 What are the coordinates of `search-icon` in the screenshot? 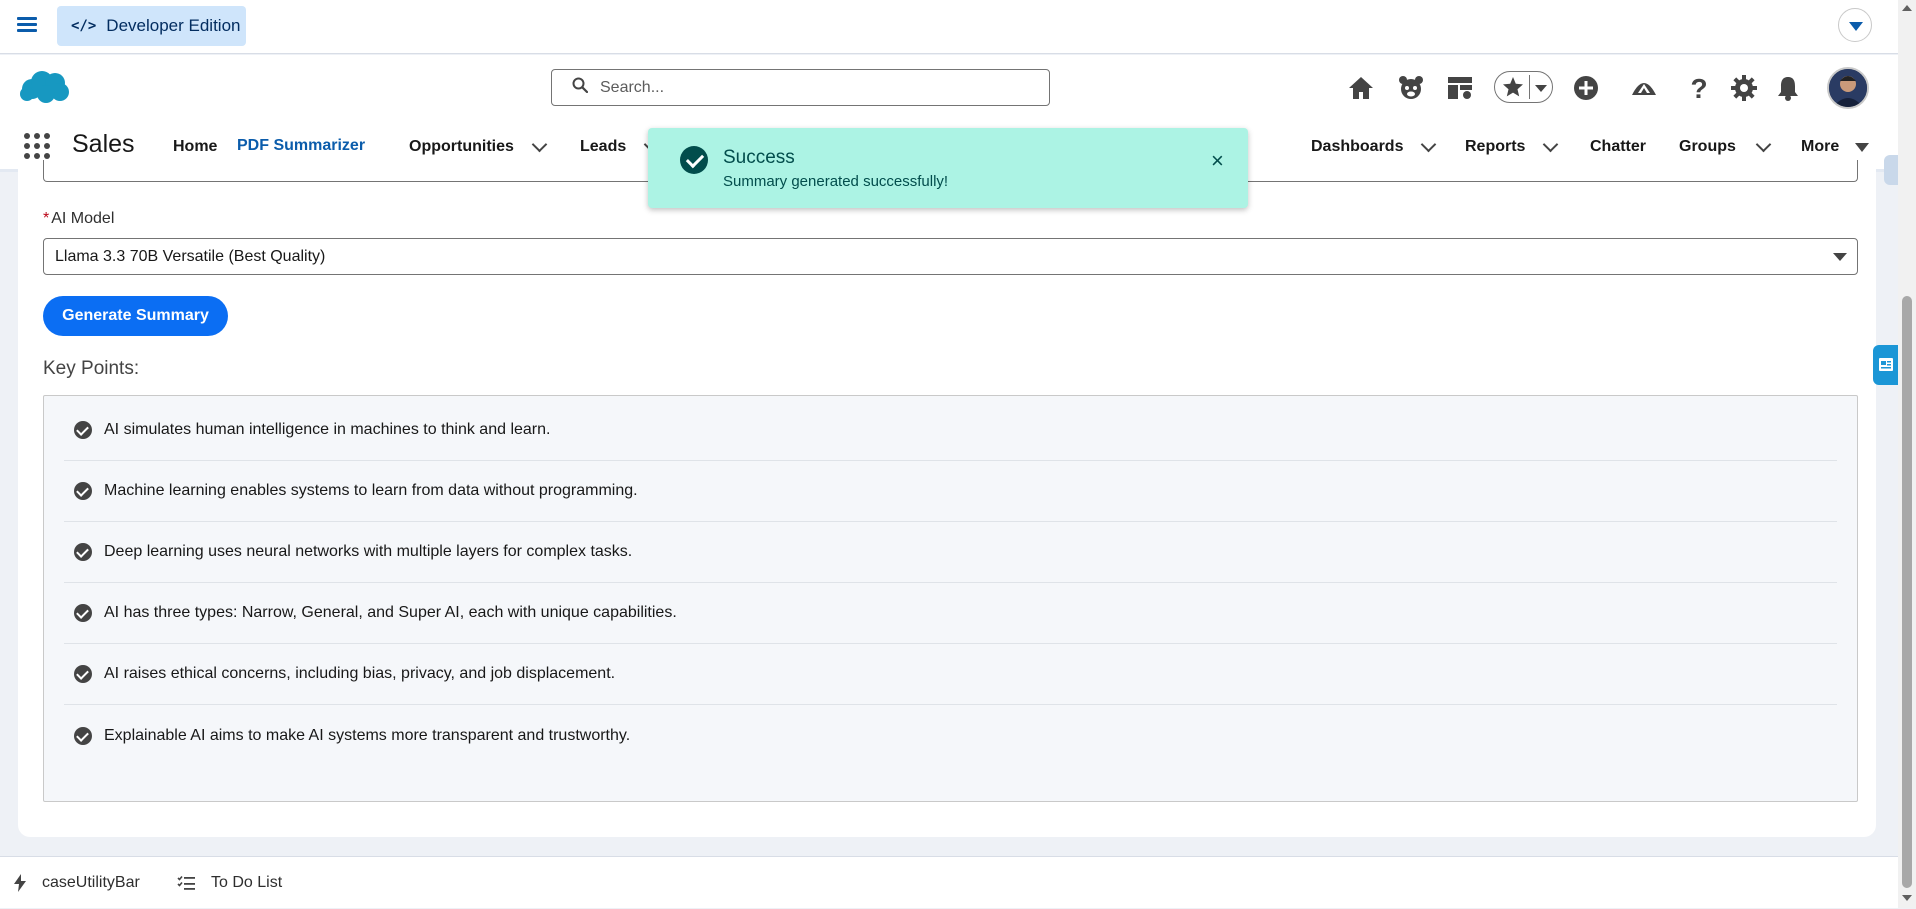 It's located at (580, 87).